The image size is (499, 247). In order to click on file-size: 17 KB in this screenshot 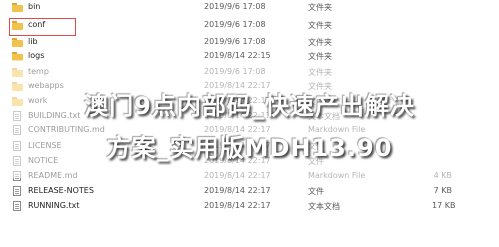, I will do `click(444, 205)`.